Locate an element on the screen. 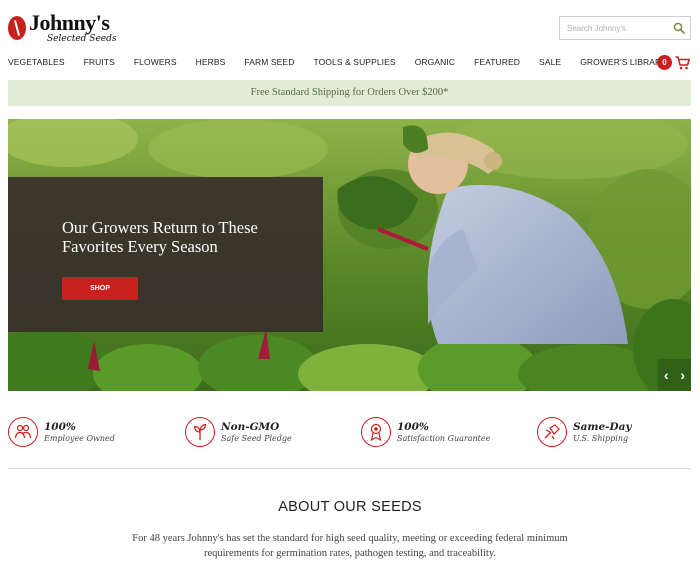 This screenshot has height=573, width=700. site-header: Johnny's Selected Seeds is located at coordinates (350, 23).